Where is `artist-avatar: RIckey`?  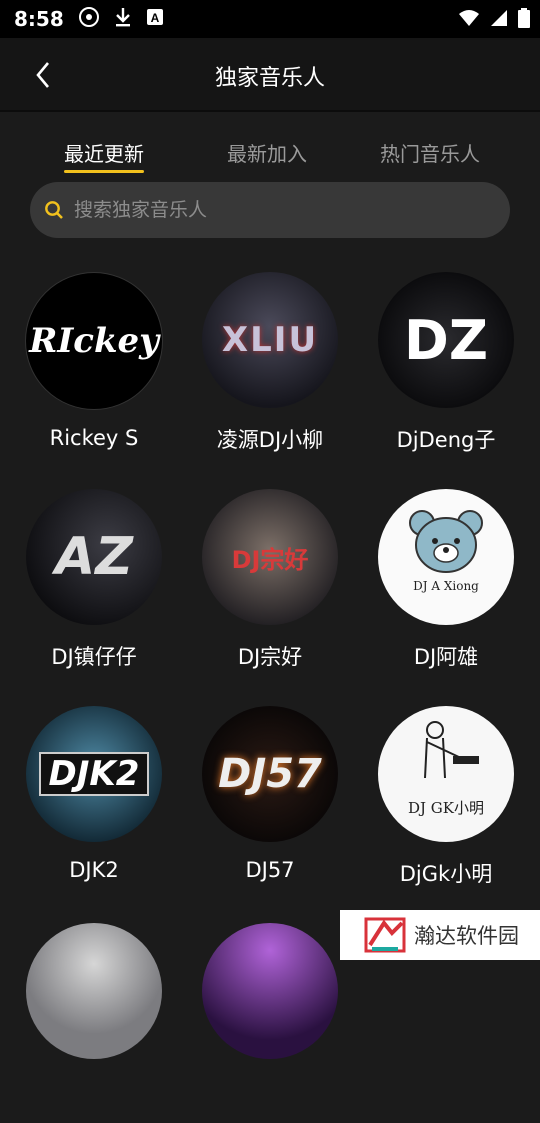
artist-avatar: RIckey is located at coordinates (94, 341).